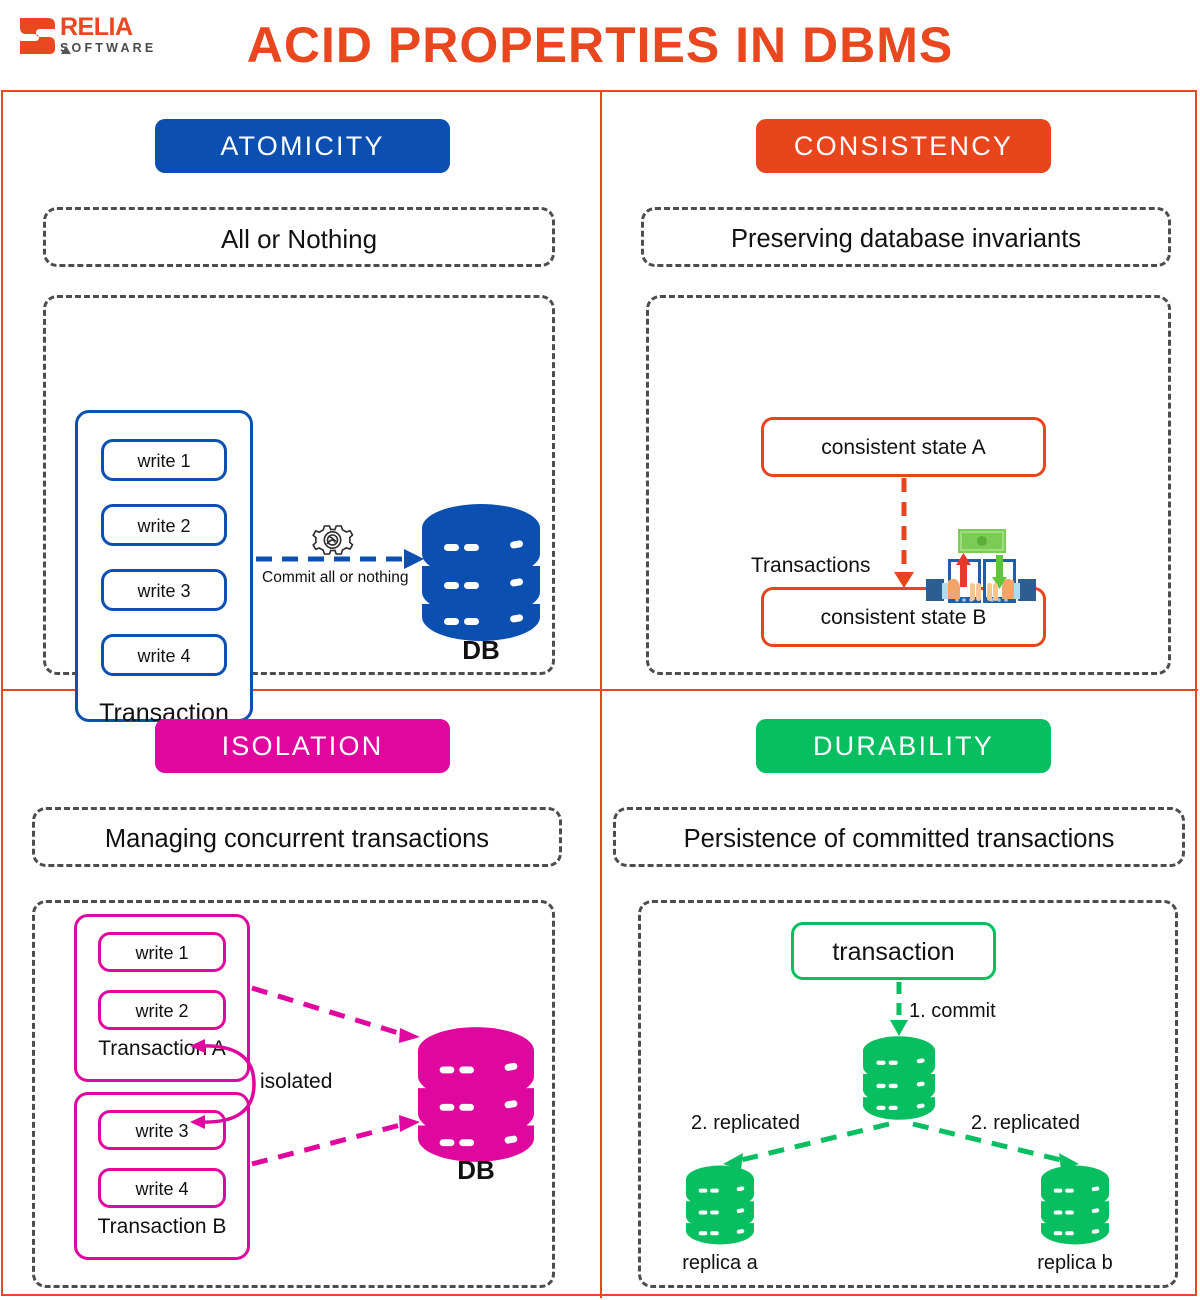 Image resolution: width=1200 pixels, height=1300 pixels. What do you see at coordinates (476, 1170) in the screenshot?
I see `db-label-isolation: DB` at bounding box center [476, 1170].